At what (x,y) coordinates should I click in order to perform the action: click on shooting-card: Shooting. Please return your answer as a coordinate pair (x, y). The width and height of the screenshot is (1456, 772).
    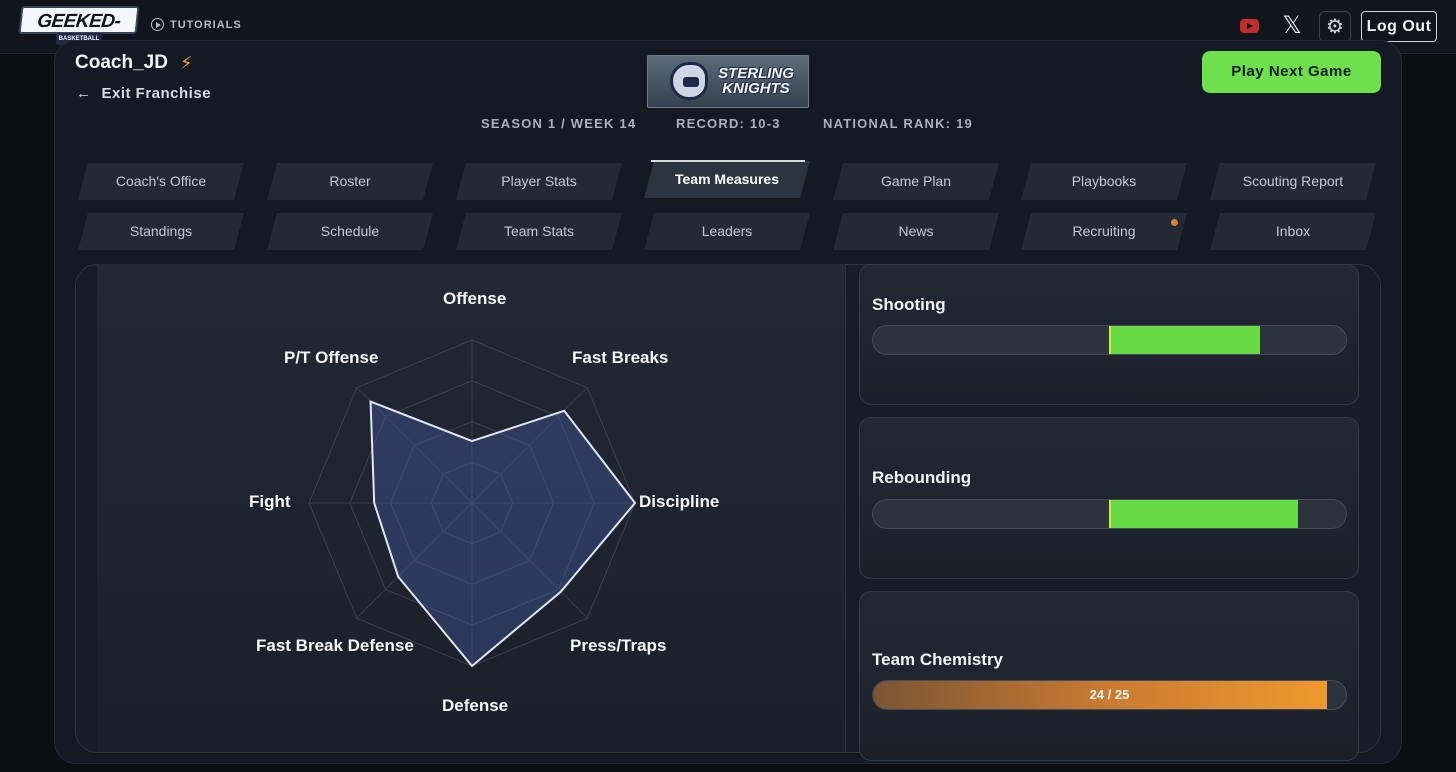
    Looking at the image, I should click on (1109, 334).